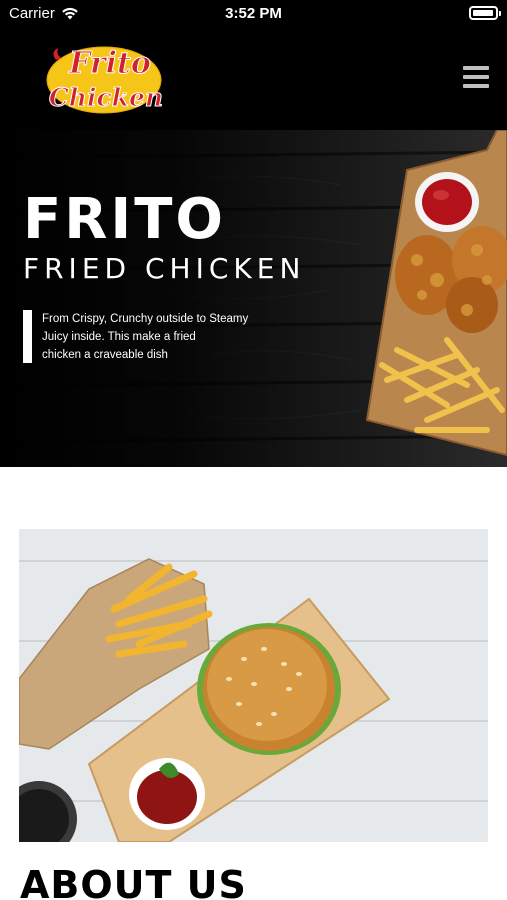 This screenshot has height=900, width=507. Describe the element at coordinates (105, 355) in the screenshot. I see `hero-description-line: chicken a craveable dish` at that location.